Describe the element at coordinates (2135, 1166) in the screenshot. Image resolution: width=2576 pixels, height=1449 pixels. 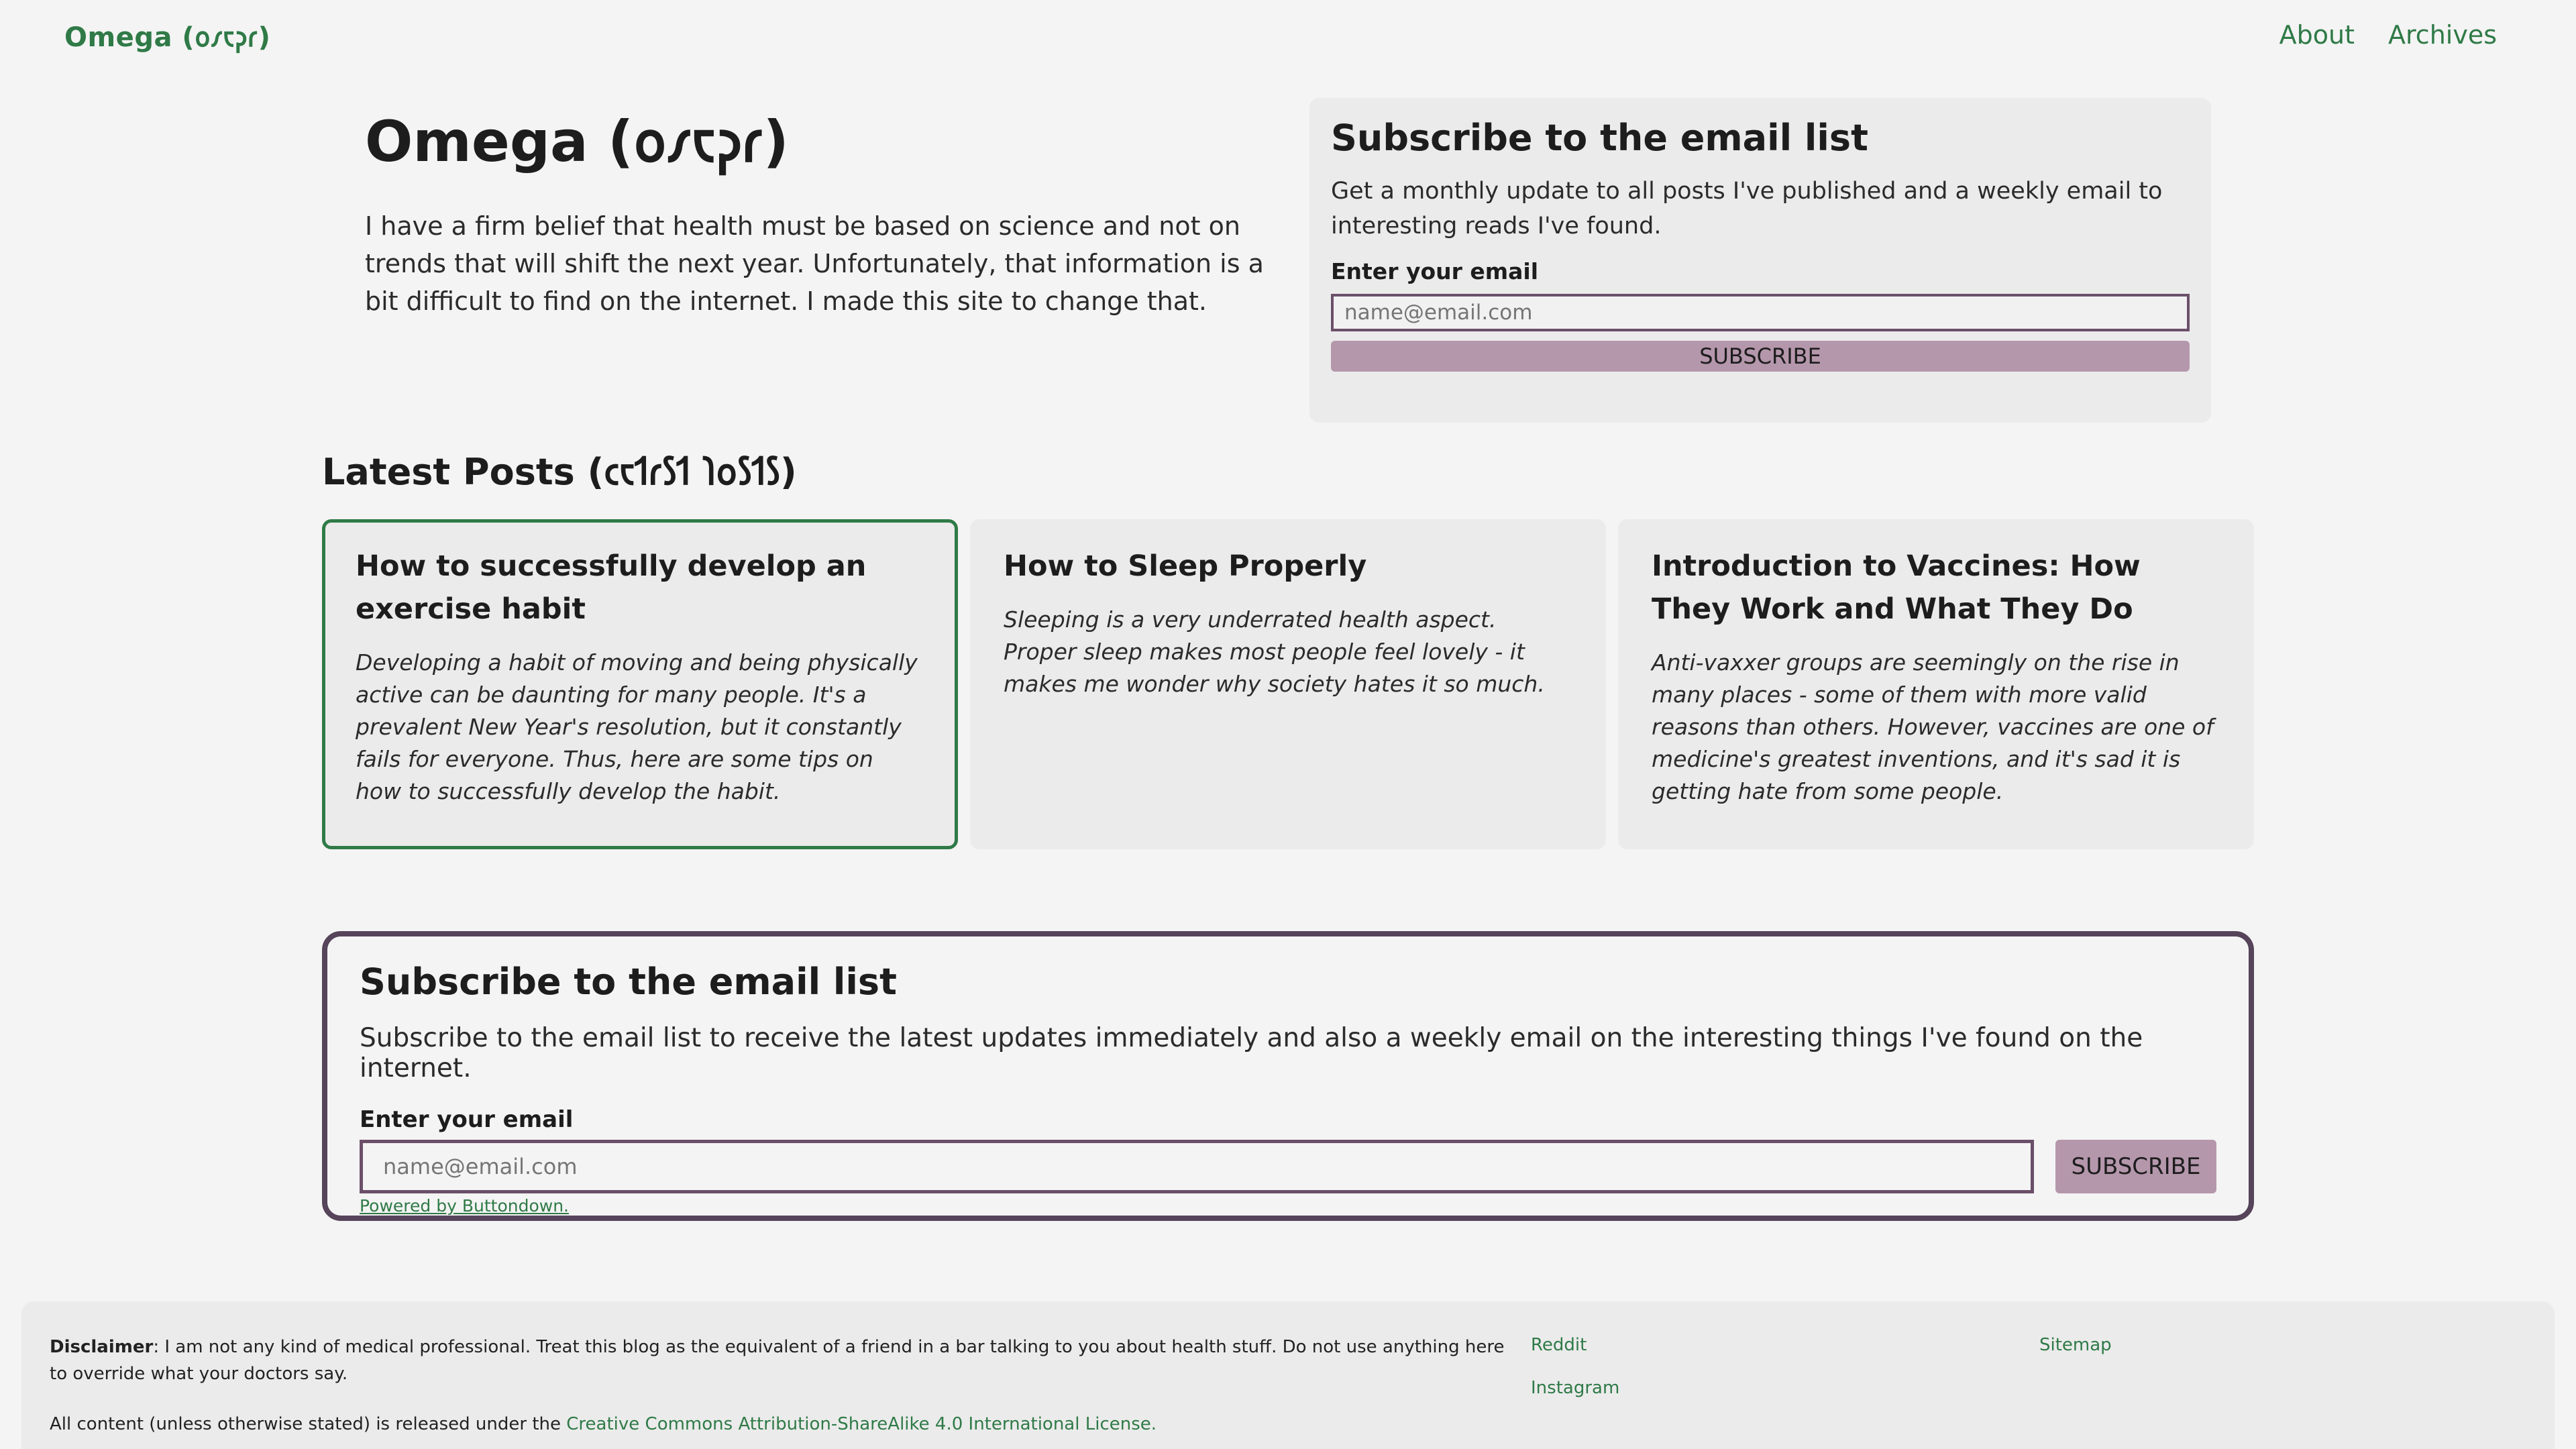
I see `newsletter-subscribe-button: SUBSCRIBE` at that location.